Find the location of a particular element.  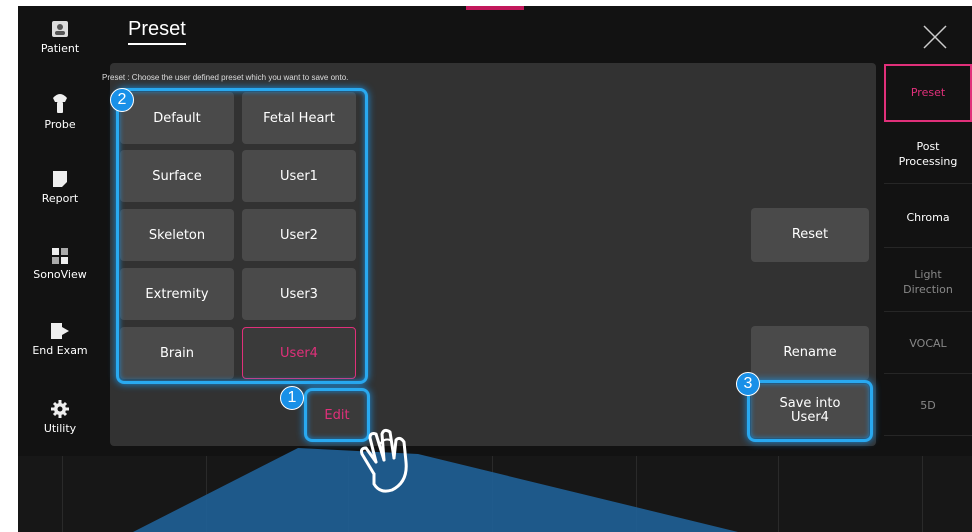

callout-shape is located at coordinates (435, 490).